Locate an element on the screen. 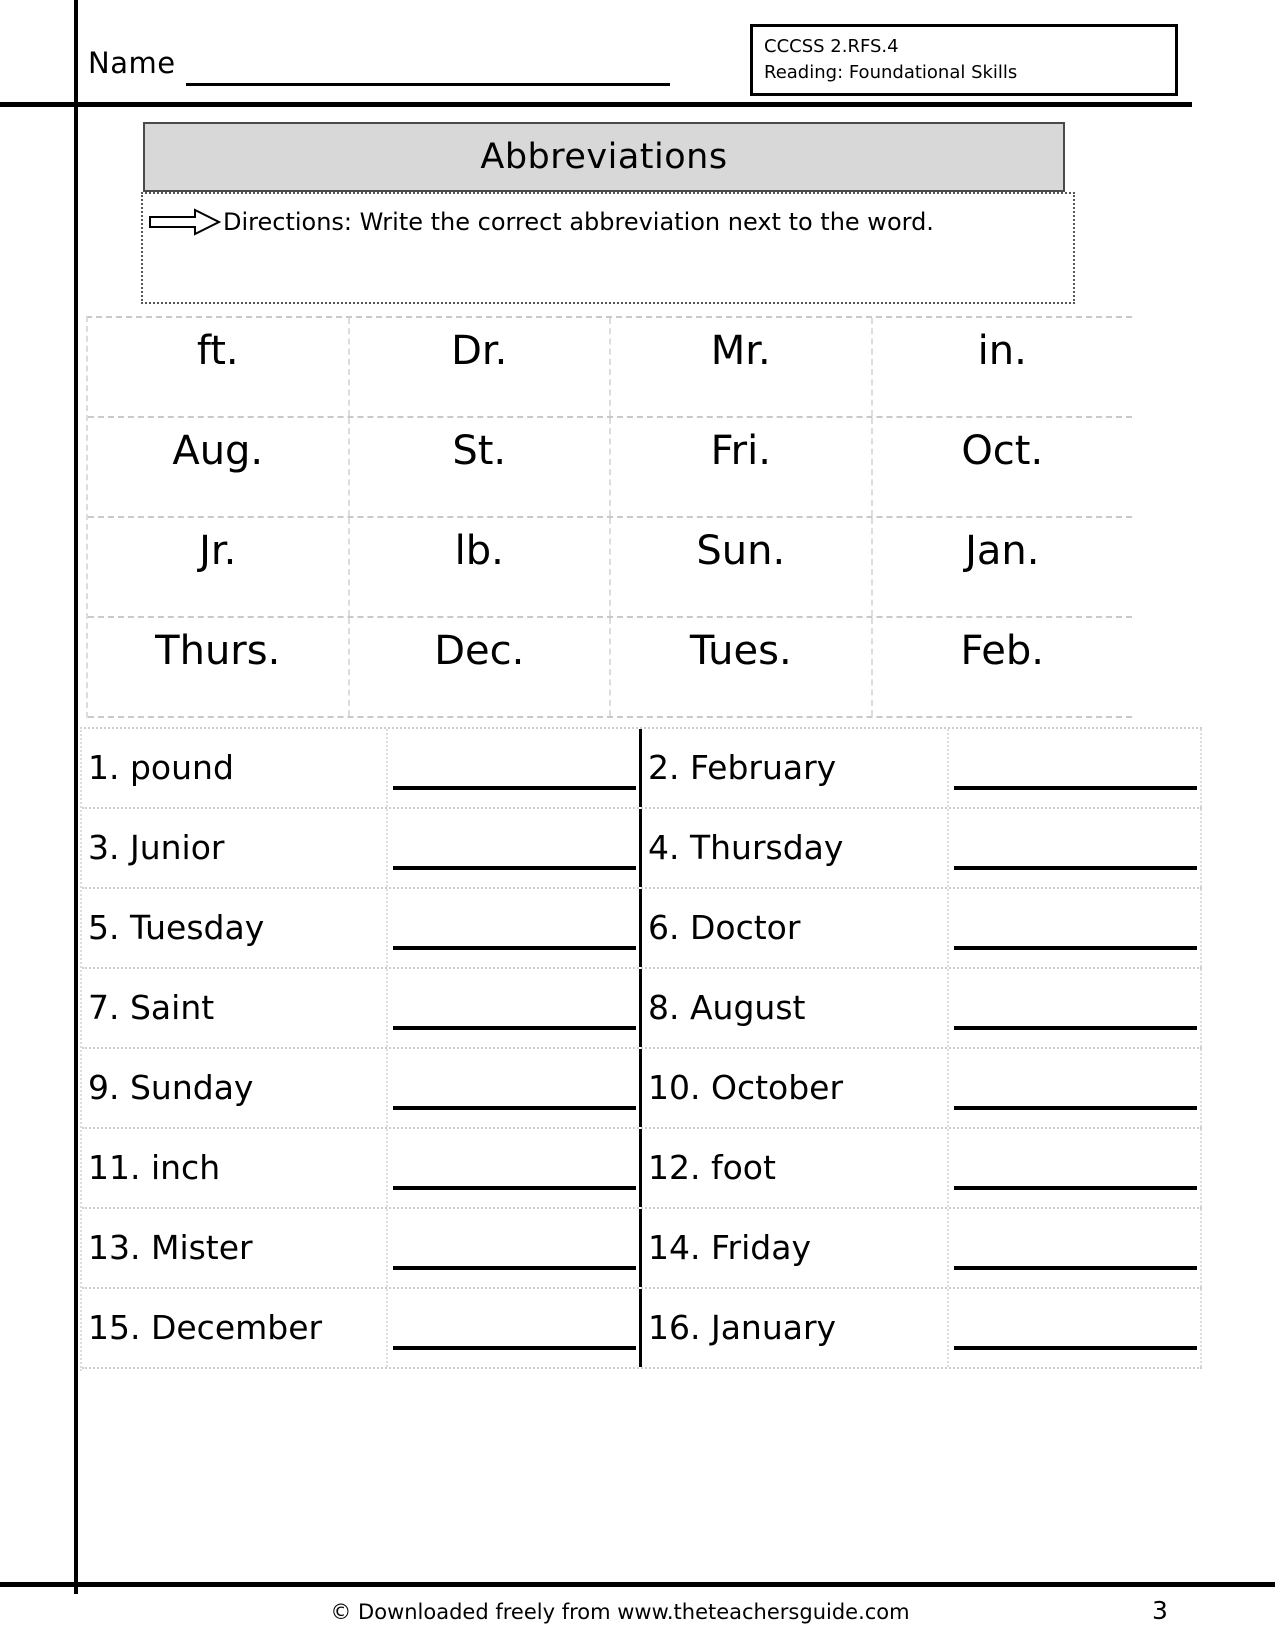  question-prompt: 14. Friday is located at coordinates (795, 1248).